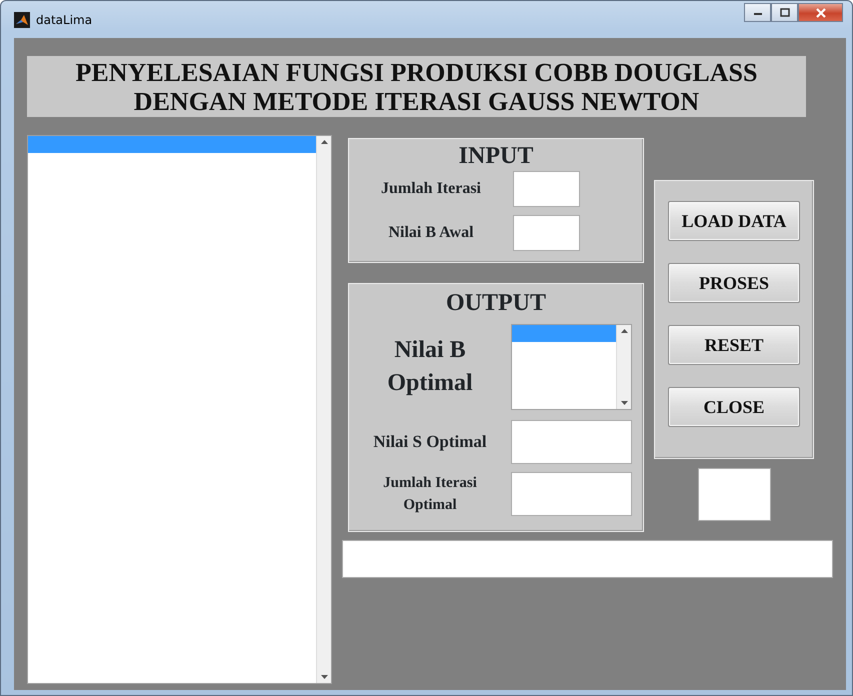  What do you see at coordinates (64, 20) in the screenshot?
I see `window-title: dataLima` at bounding box center [64, 20].